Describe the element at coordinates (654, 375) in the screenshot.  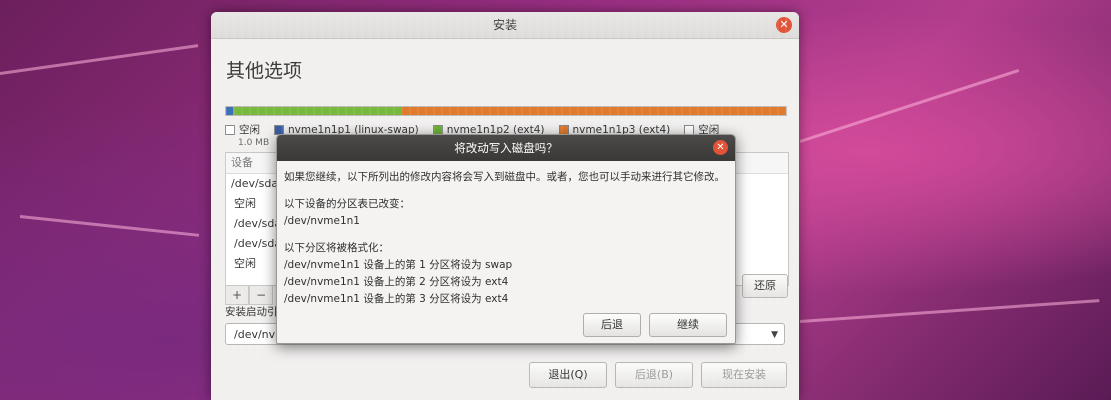
I see `back-button: 后退(B)` at that location.